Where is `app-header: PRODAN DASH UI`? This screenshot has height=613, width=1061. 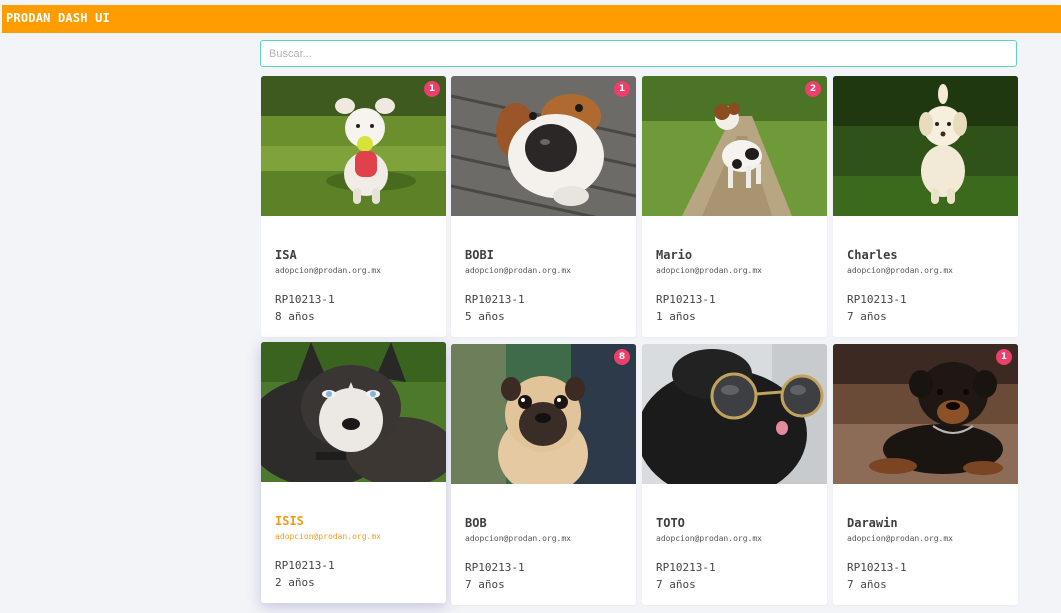 app-header: PRODAN DASH UI is located at coordinates (531, 19).